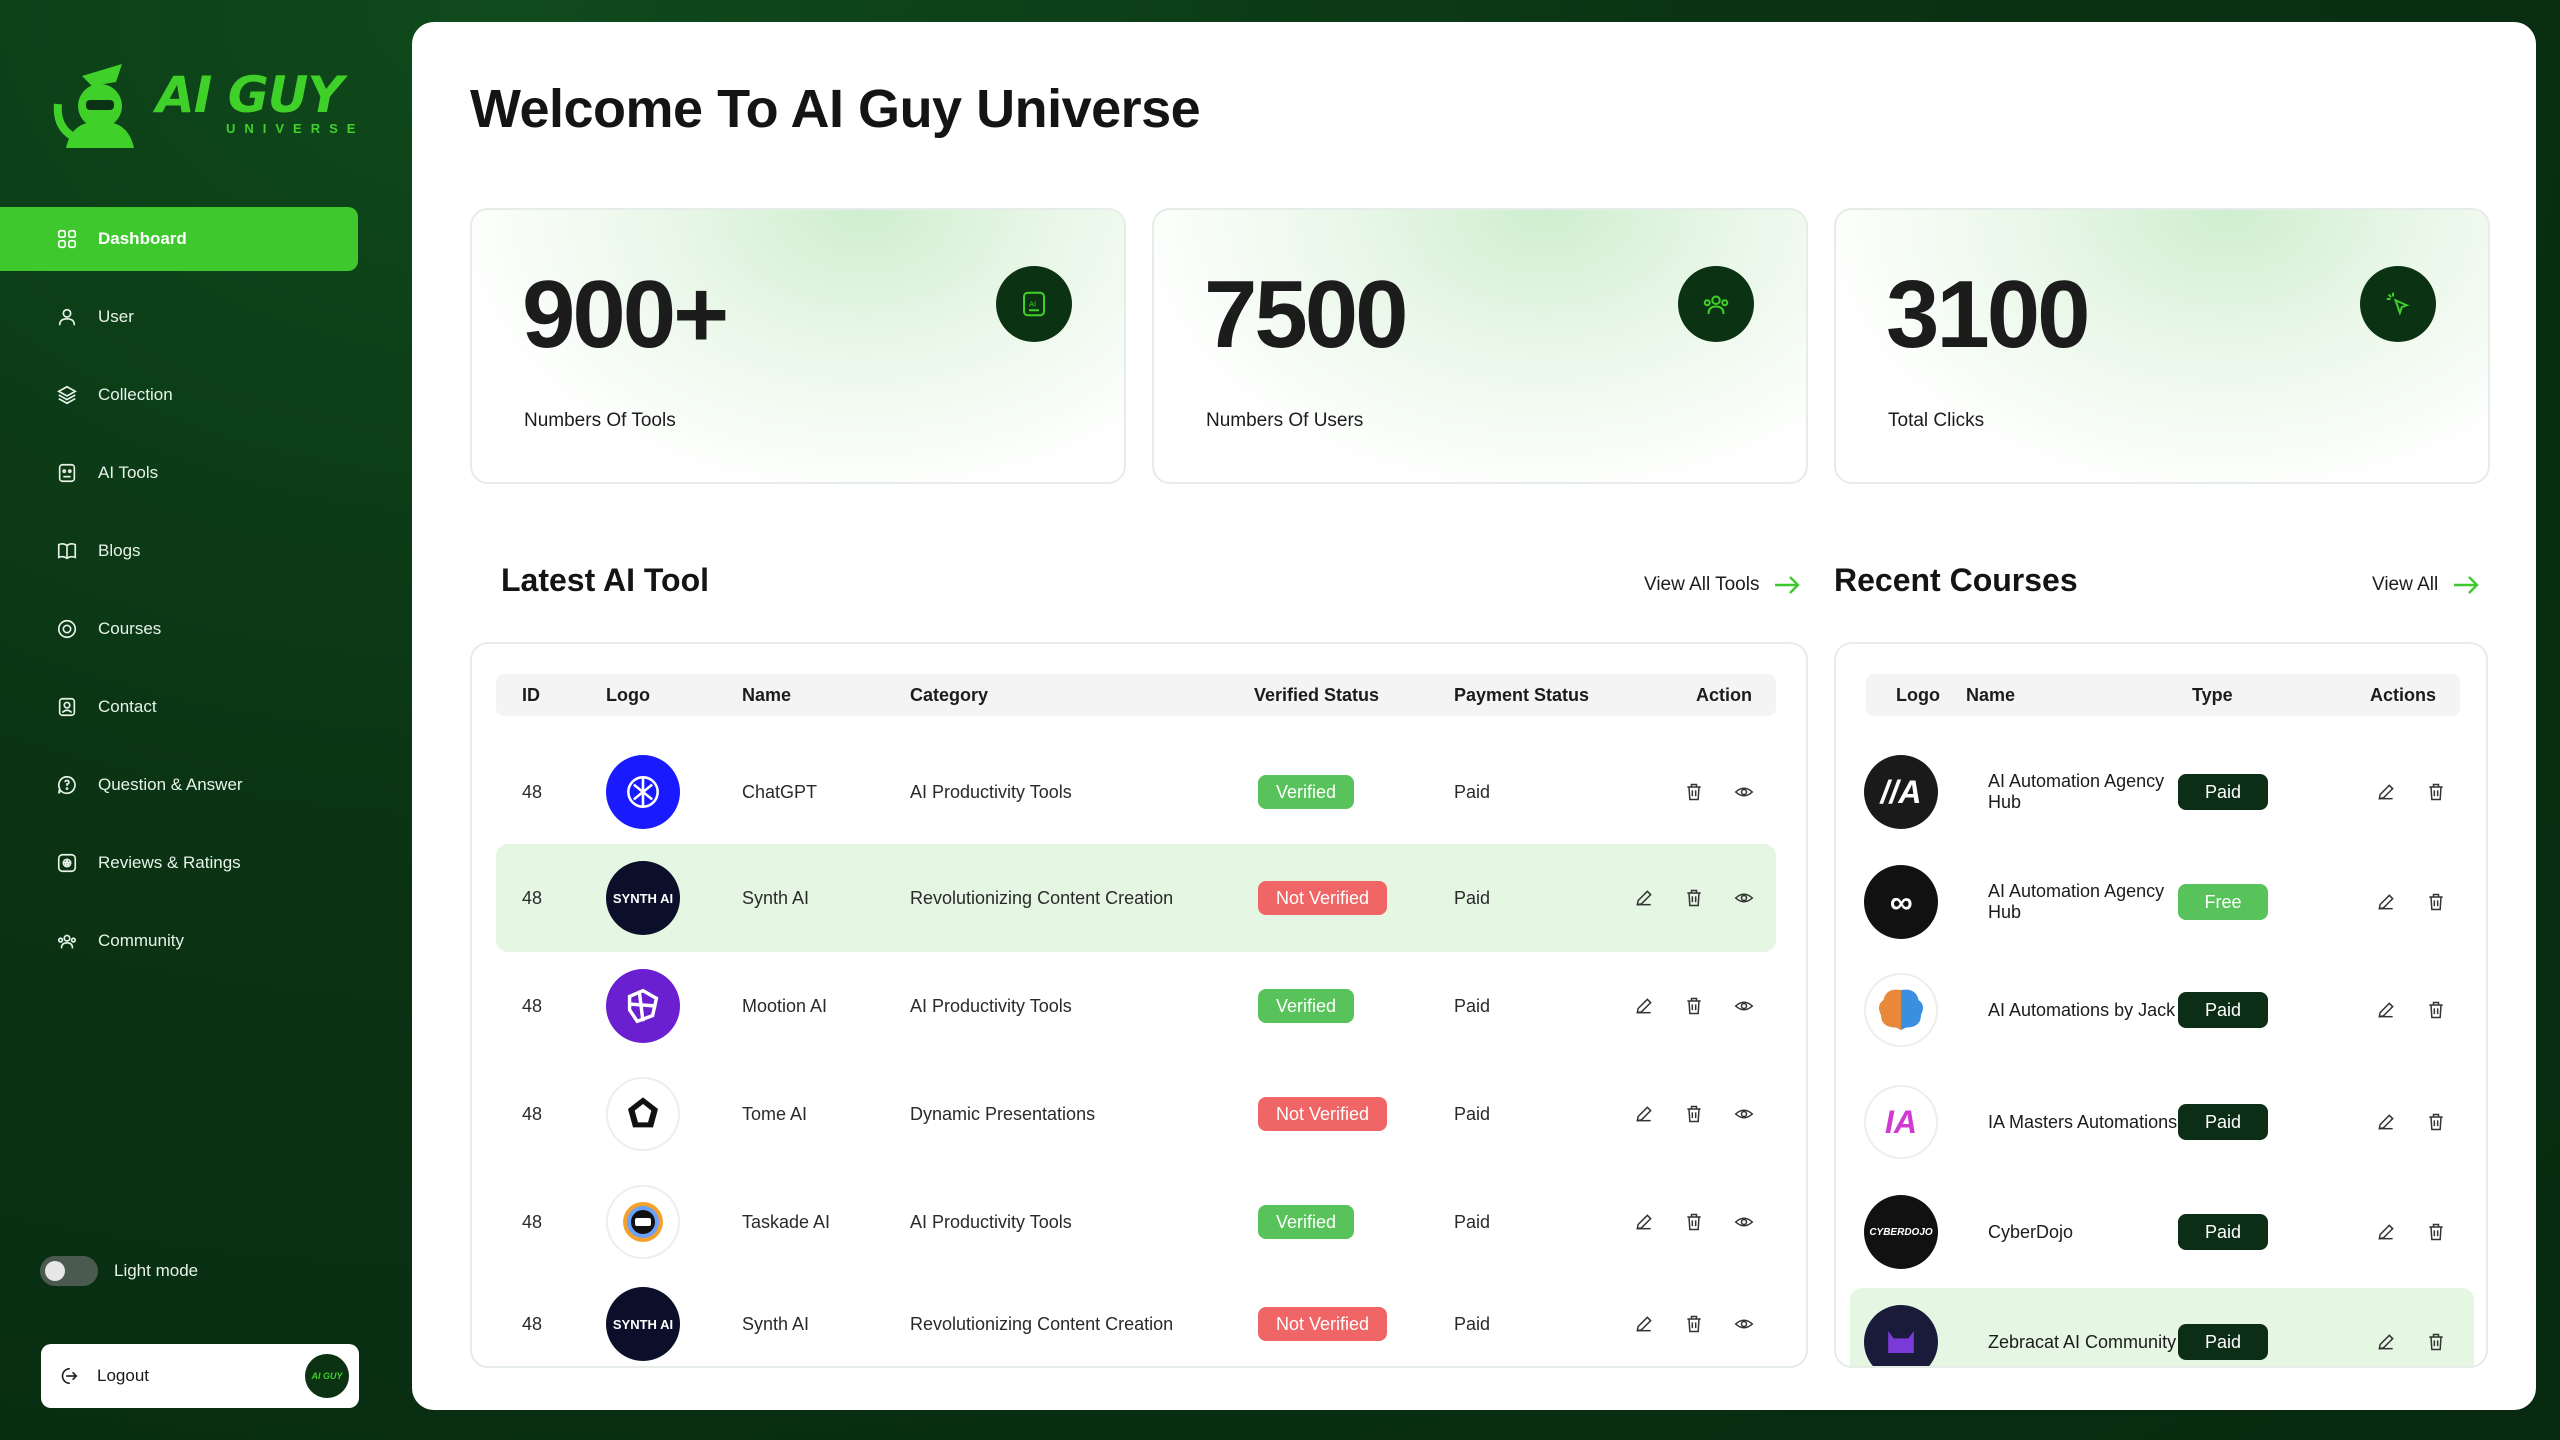 The image size is (2560, 1440). Describe the element at coordinates (776, 897) in the screenshot. I see `tool-name: Synth AI` at that location.